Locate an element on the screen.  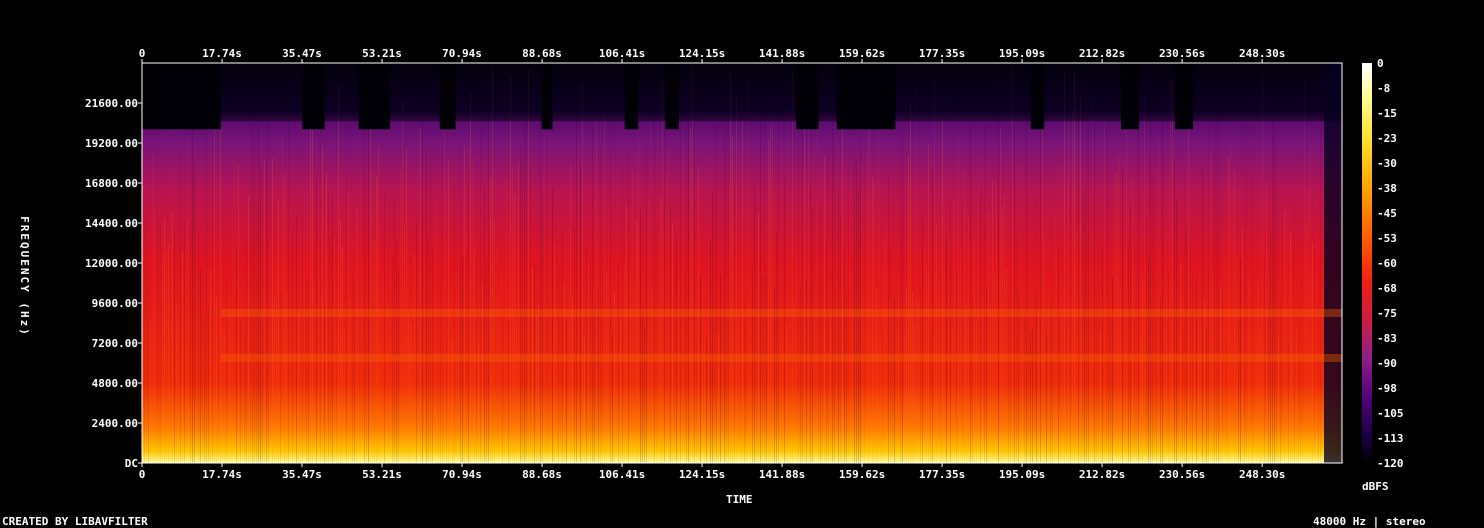
x-tick-bottom-label: 106.41s is located at coordinates (622, 474).